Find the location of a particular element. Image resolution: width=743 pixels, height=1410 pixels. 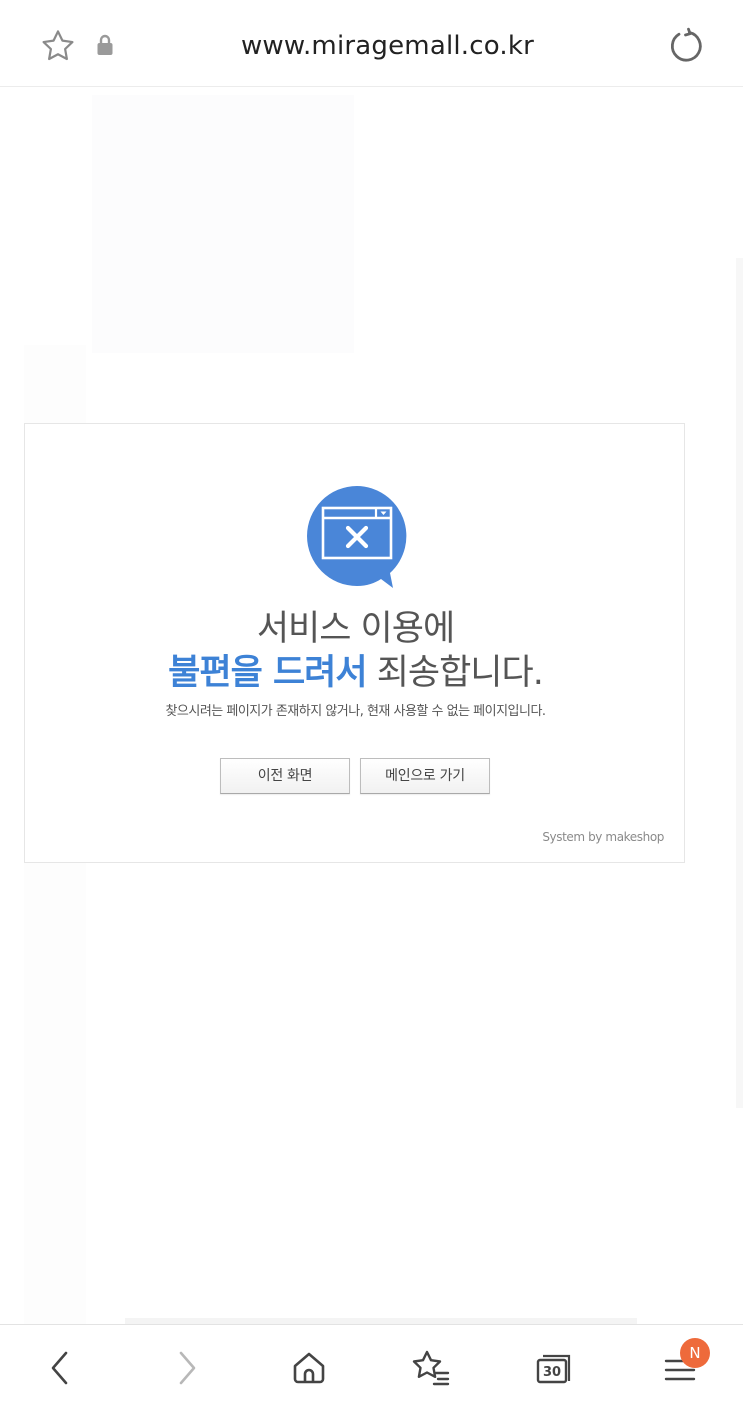

tabs-icon: 30 is located at coordinates (555, 1368).